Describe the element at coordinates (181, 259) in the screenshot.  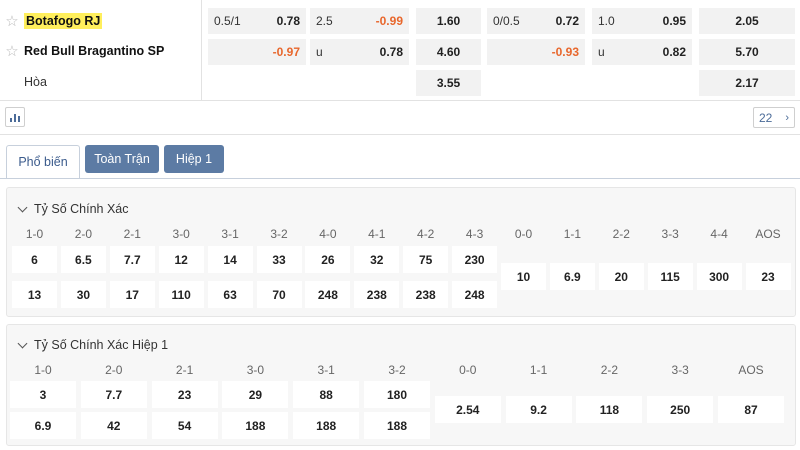
I see `score-odd-home: 12` at that location.